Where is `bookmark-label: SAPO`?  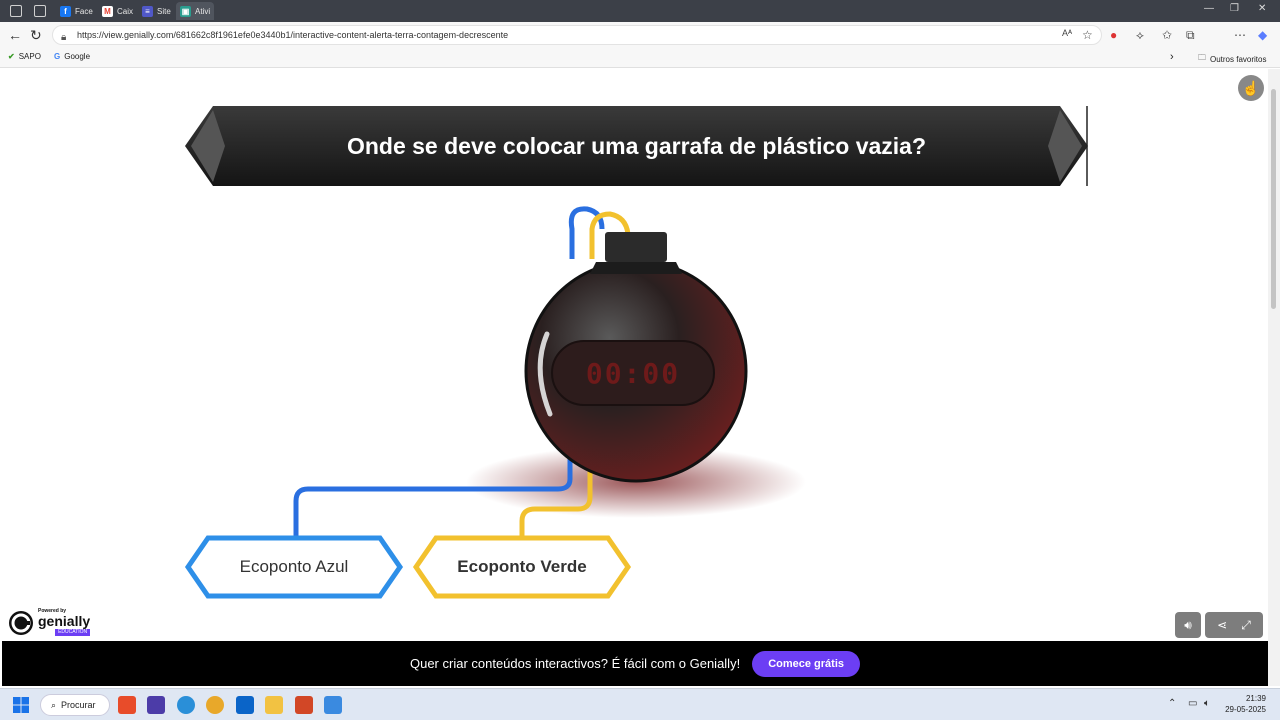
bookmark-label: SAPO is located at coordinates (29, 56).